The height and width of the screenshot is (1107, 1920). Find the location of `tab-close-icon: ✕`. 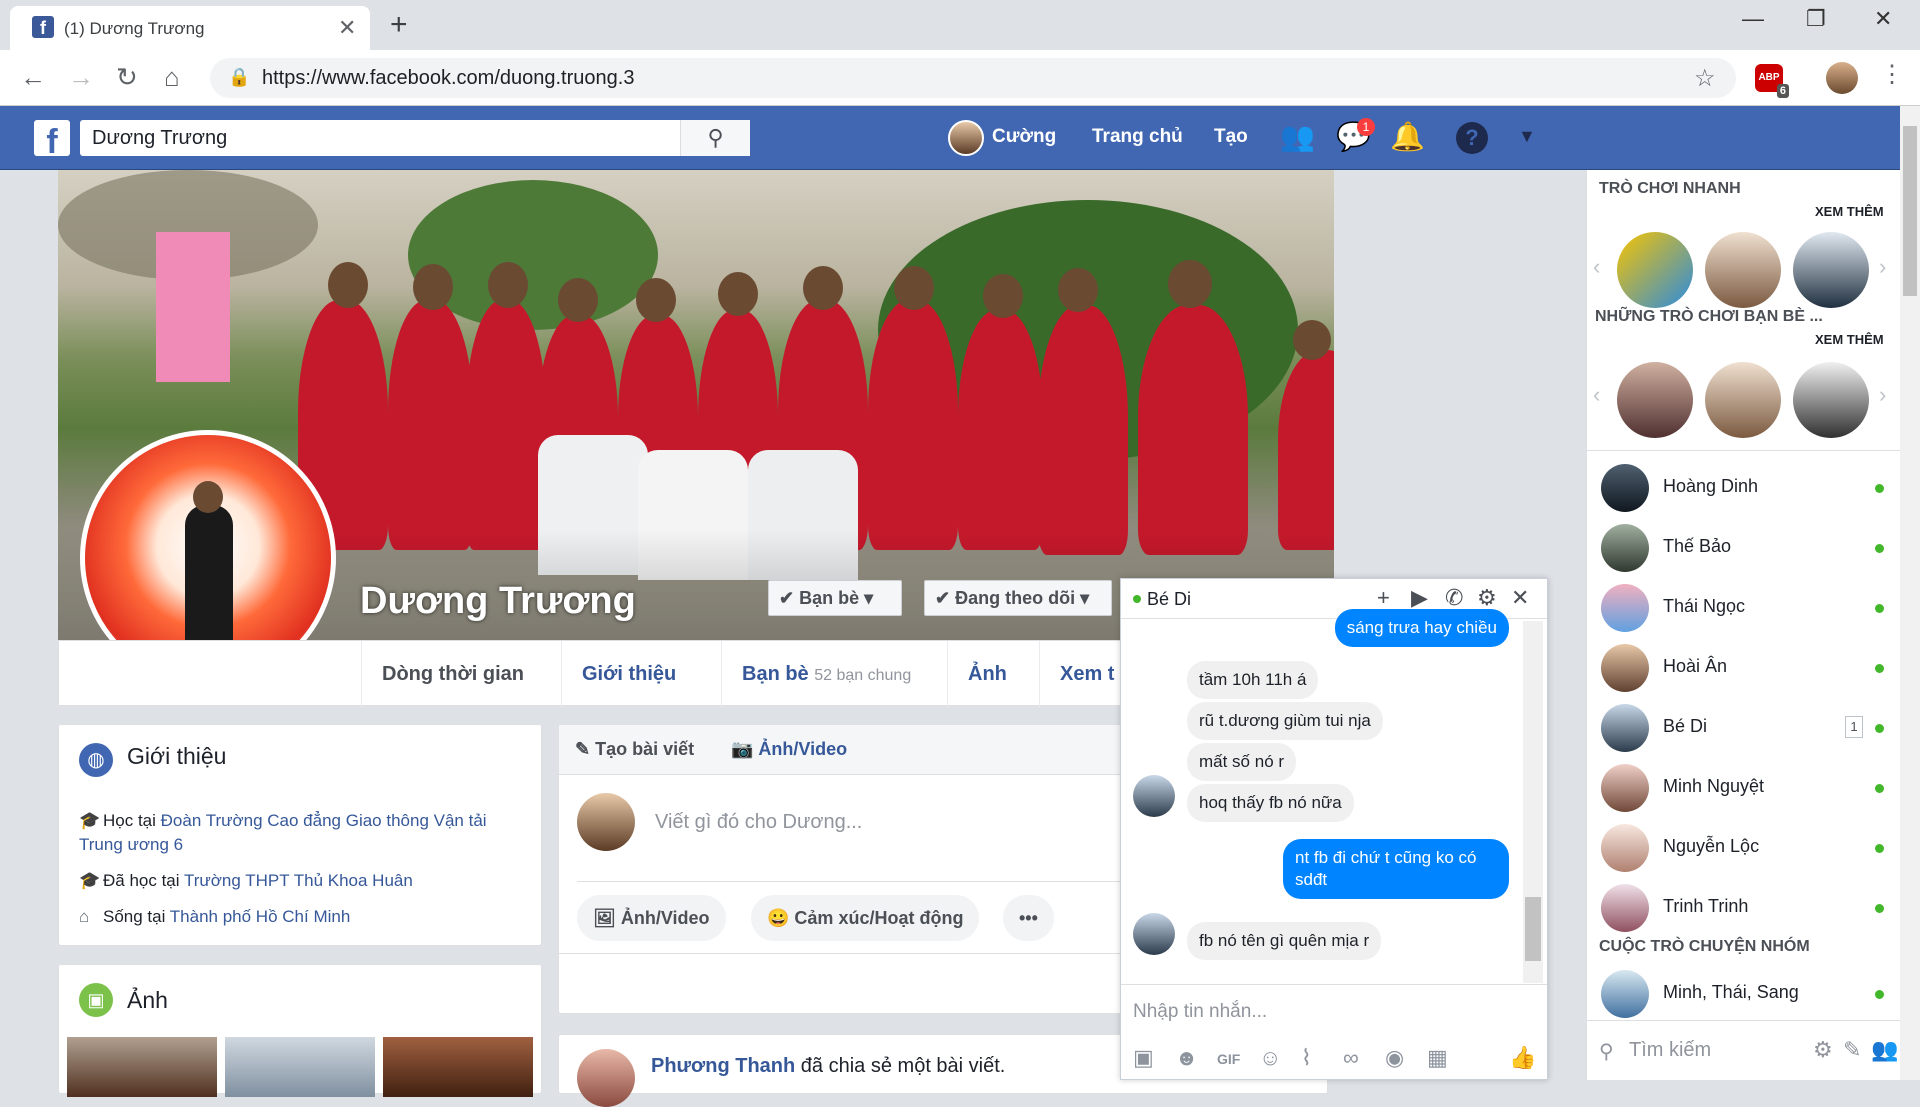

tab-close-icon: ✕ is located at coordinates (347, 28).